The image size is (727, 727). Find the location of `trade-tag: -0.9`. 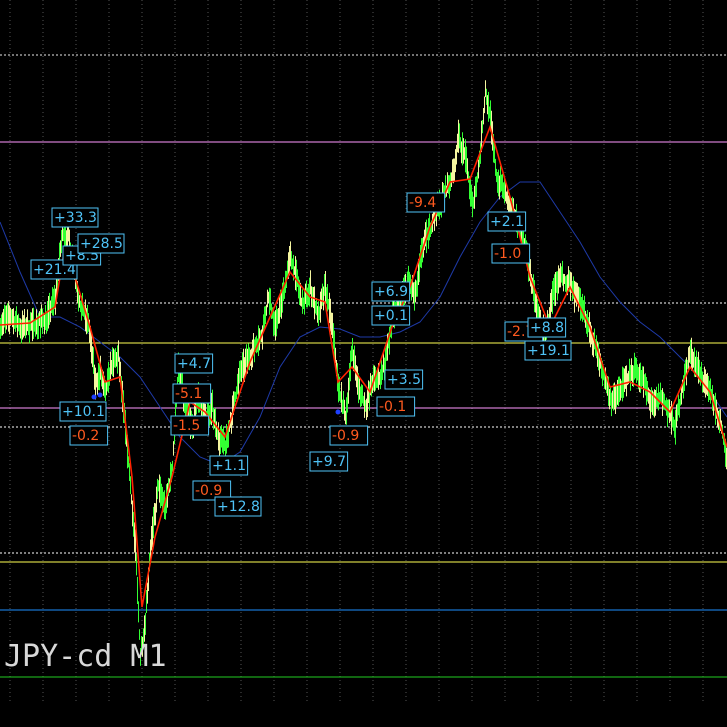

trade-tag: -0.9 is located at coordinates (349, 435).